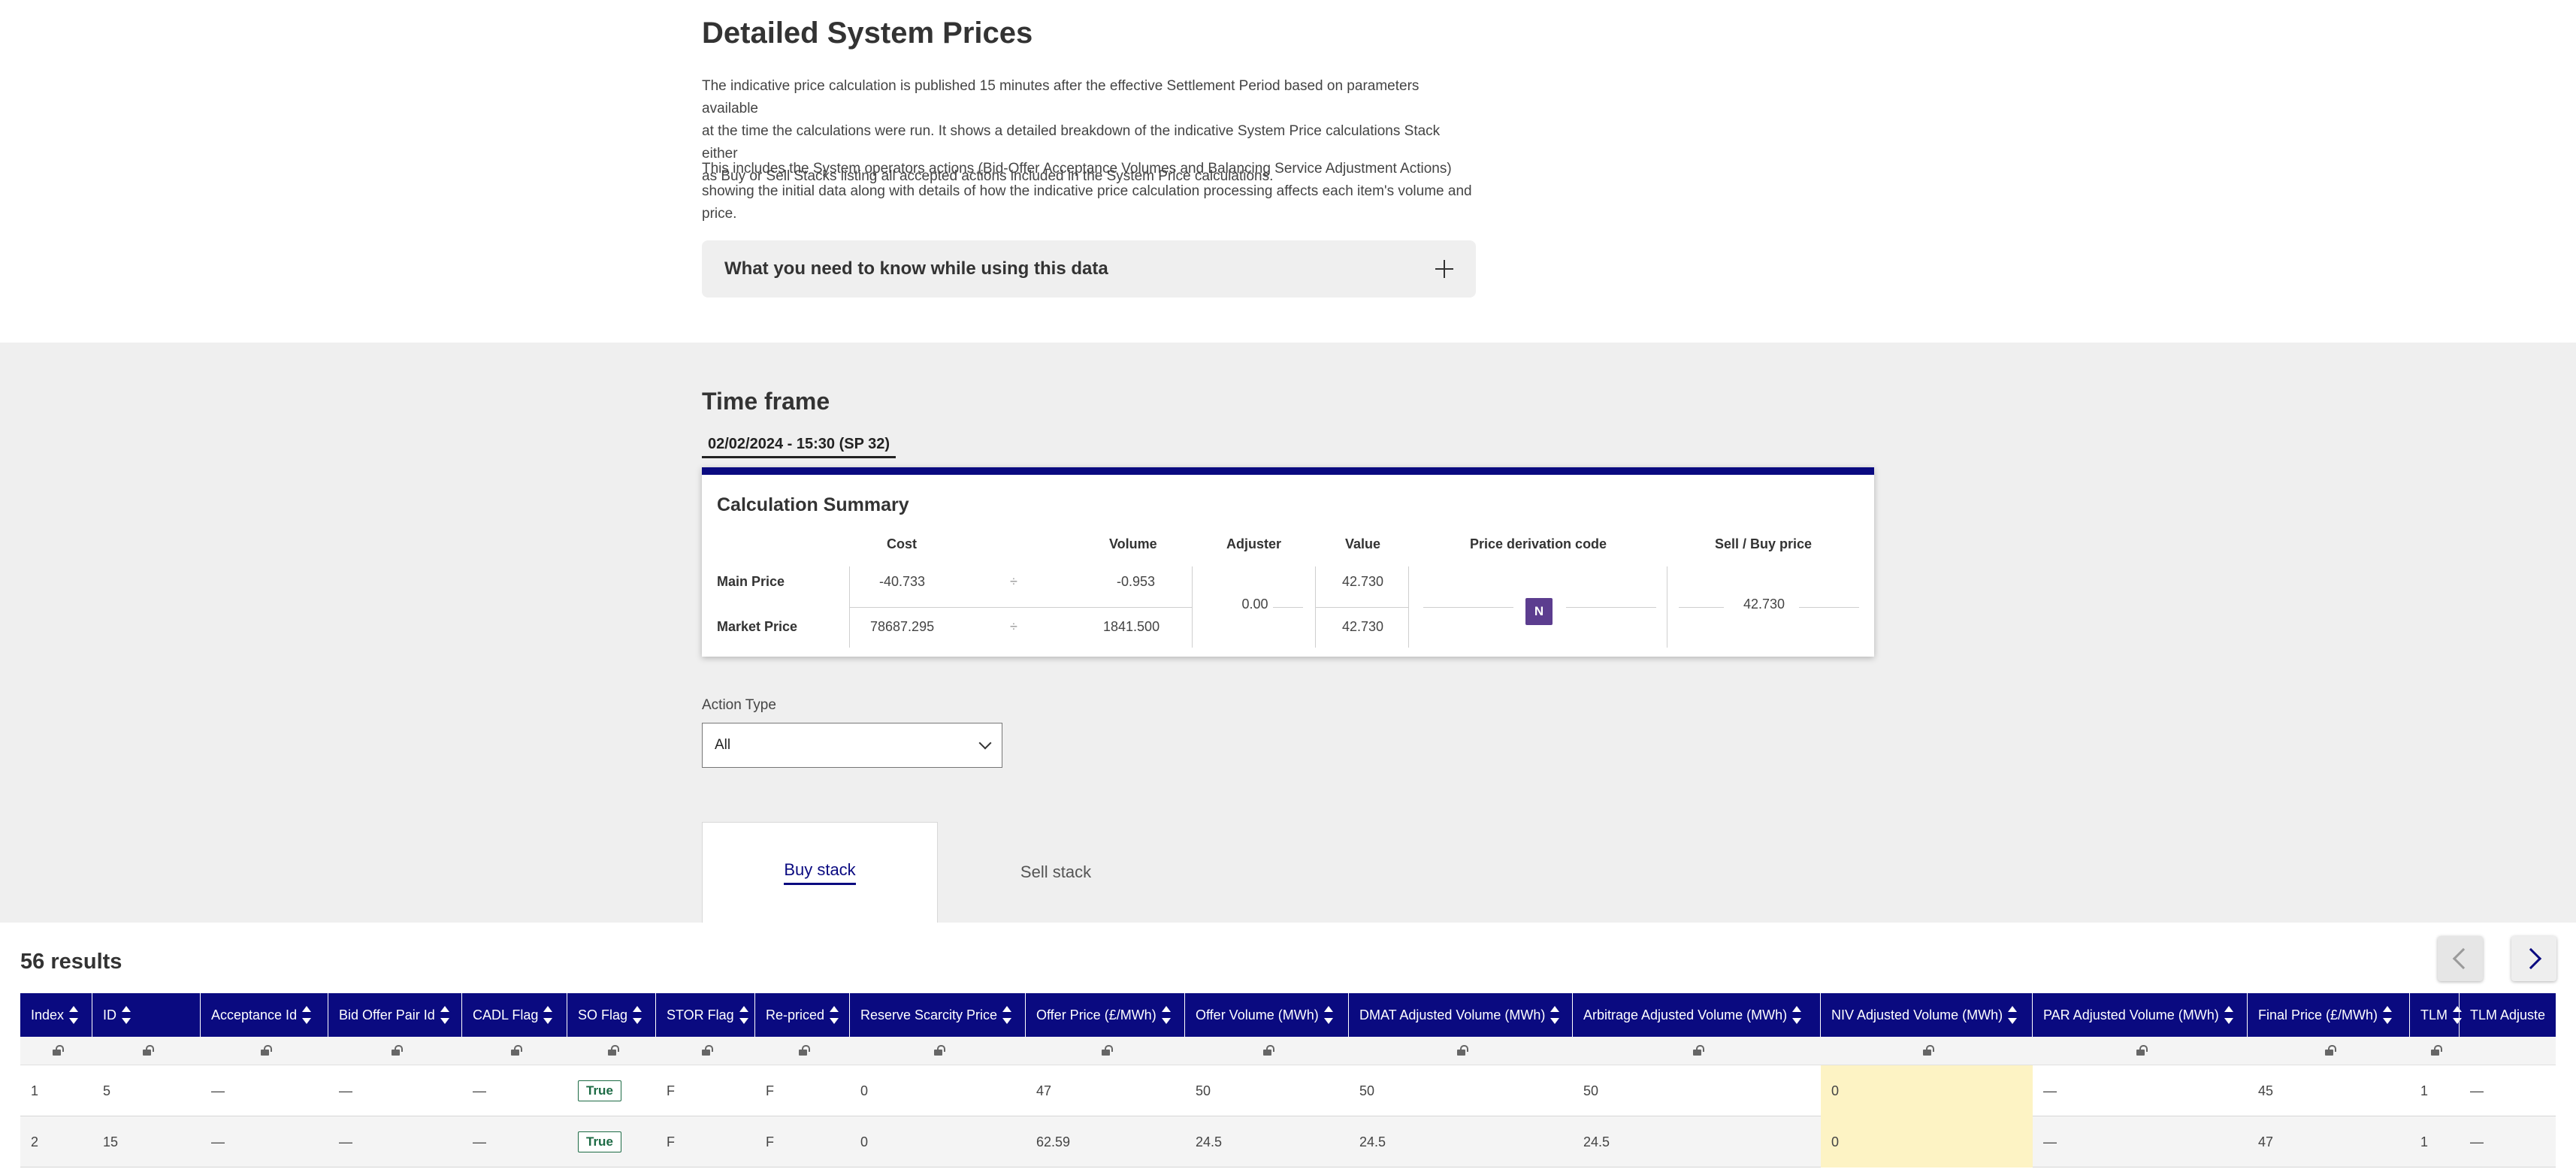 This screenshot has height=1169, width=2576. I want to click on column-header-label: Offer Volume (MWh), so click(1257, 1014).